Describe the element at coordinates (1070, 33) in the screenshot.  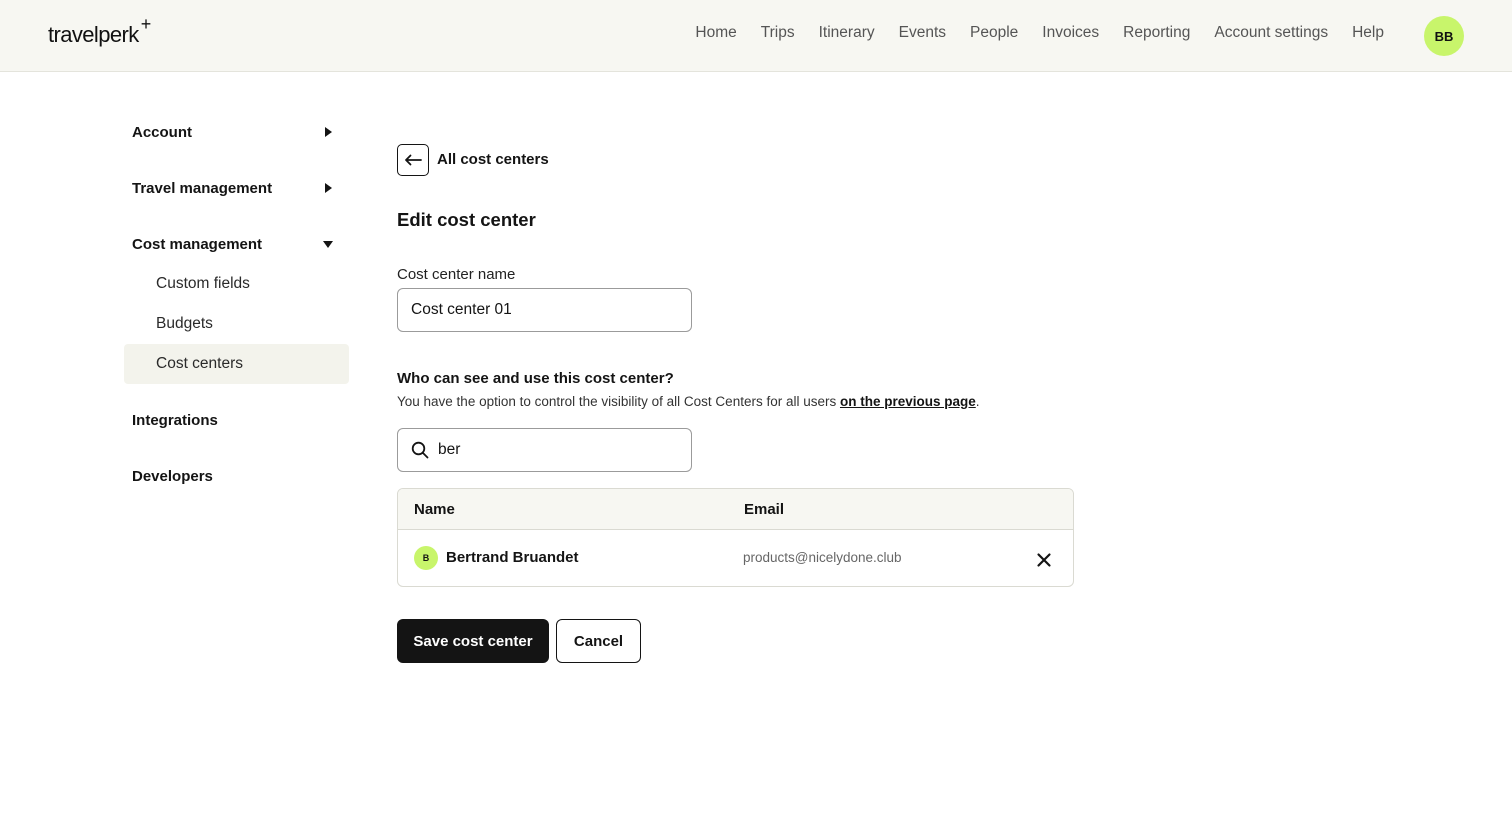
I see `nav-invoices: Invoices` at that location.